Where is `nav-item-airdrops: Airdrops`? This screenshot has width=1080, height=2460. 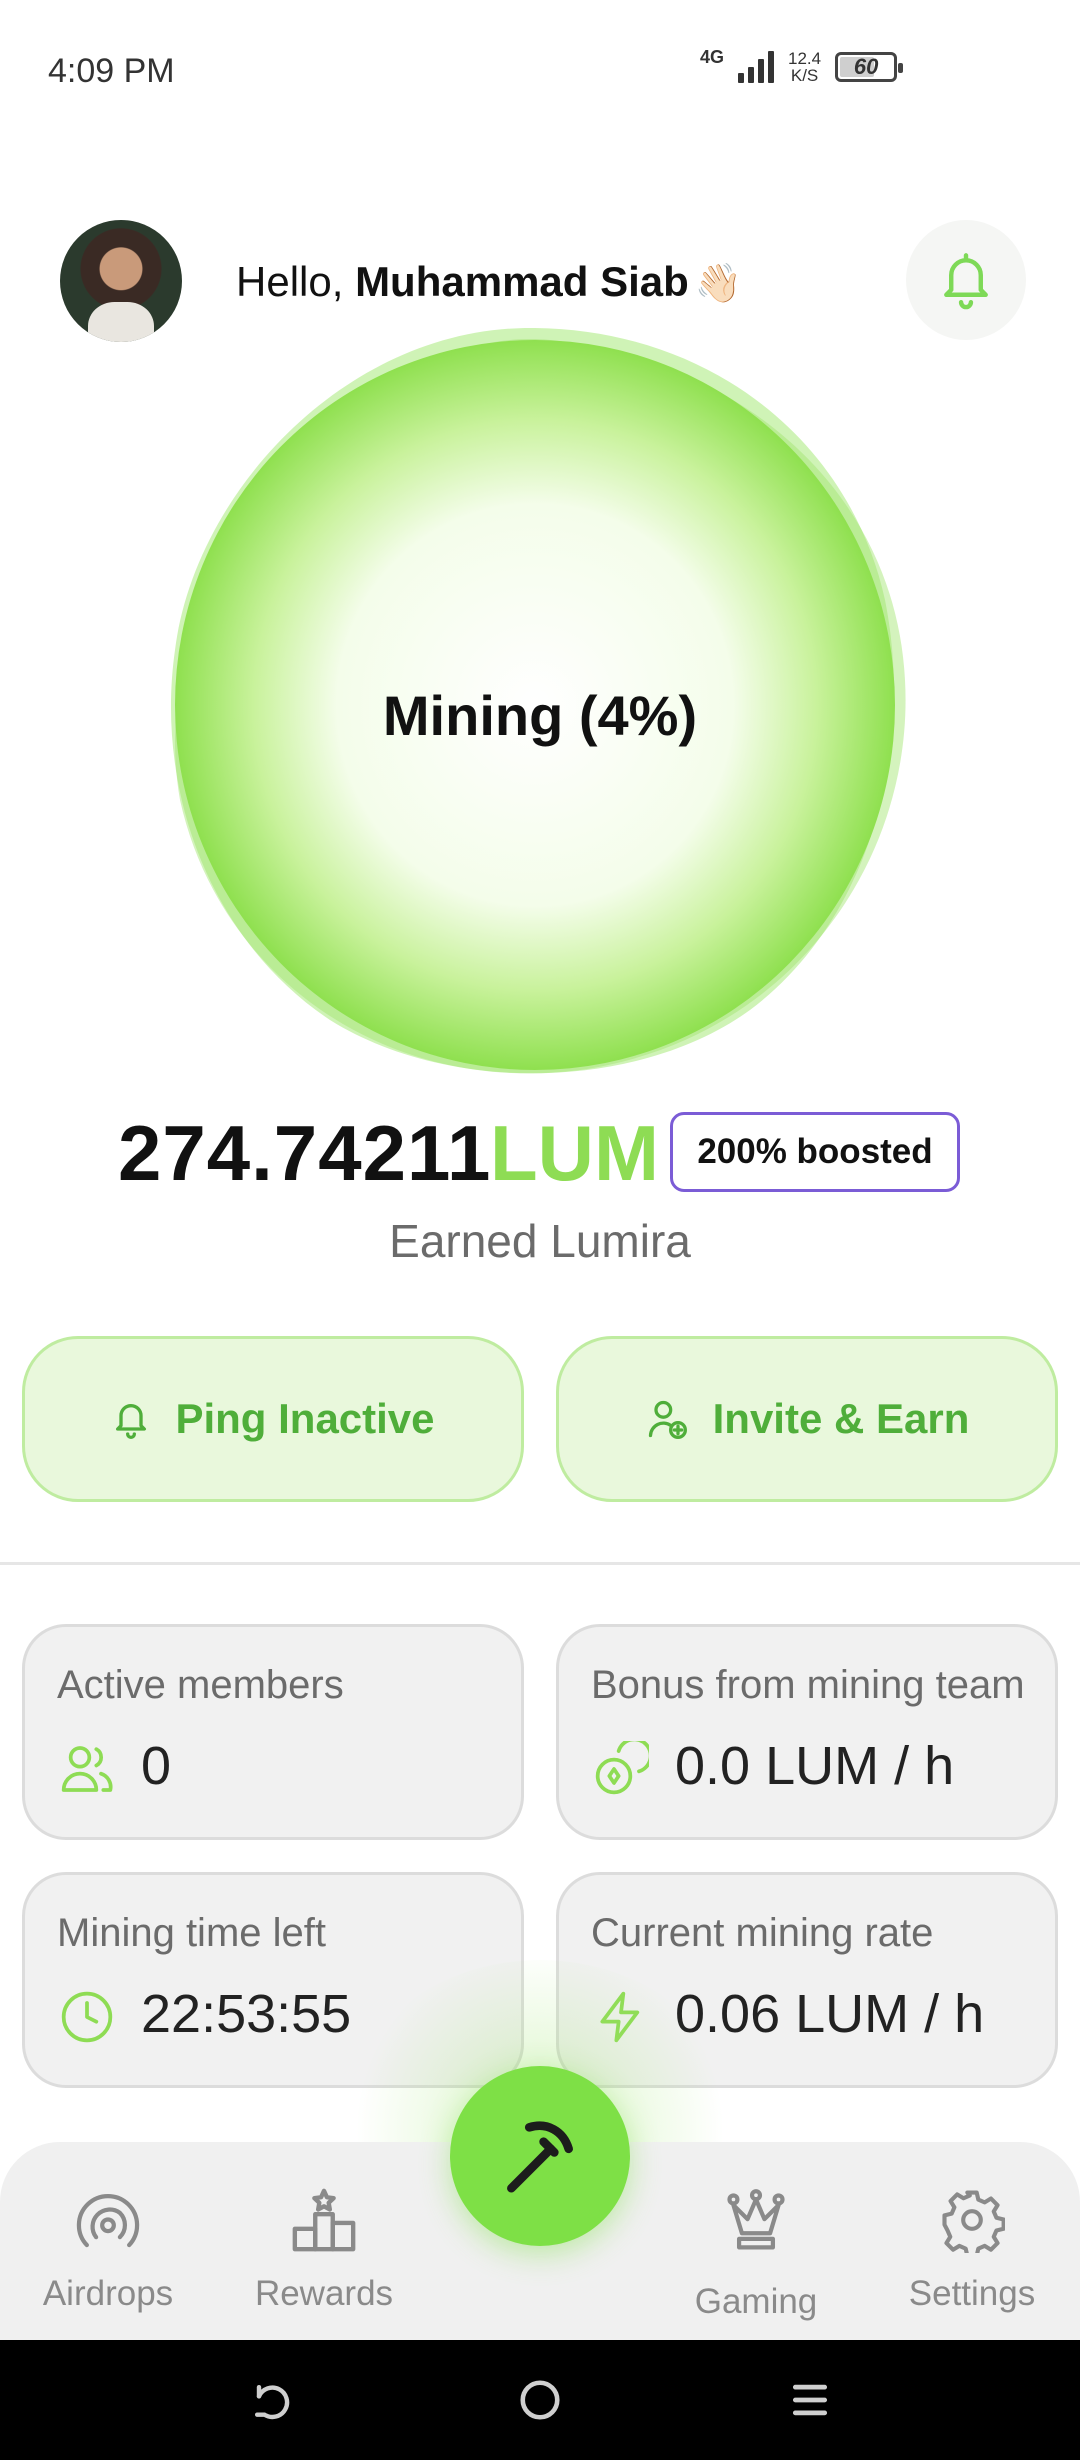
nav-item-airdrops: Airdrops is located at coordinates (108, 2247).